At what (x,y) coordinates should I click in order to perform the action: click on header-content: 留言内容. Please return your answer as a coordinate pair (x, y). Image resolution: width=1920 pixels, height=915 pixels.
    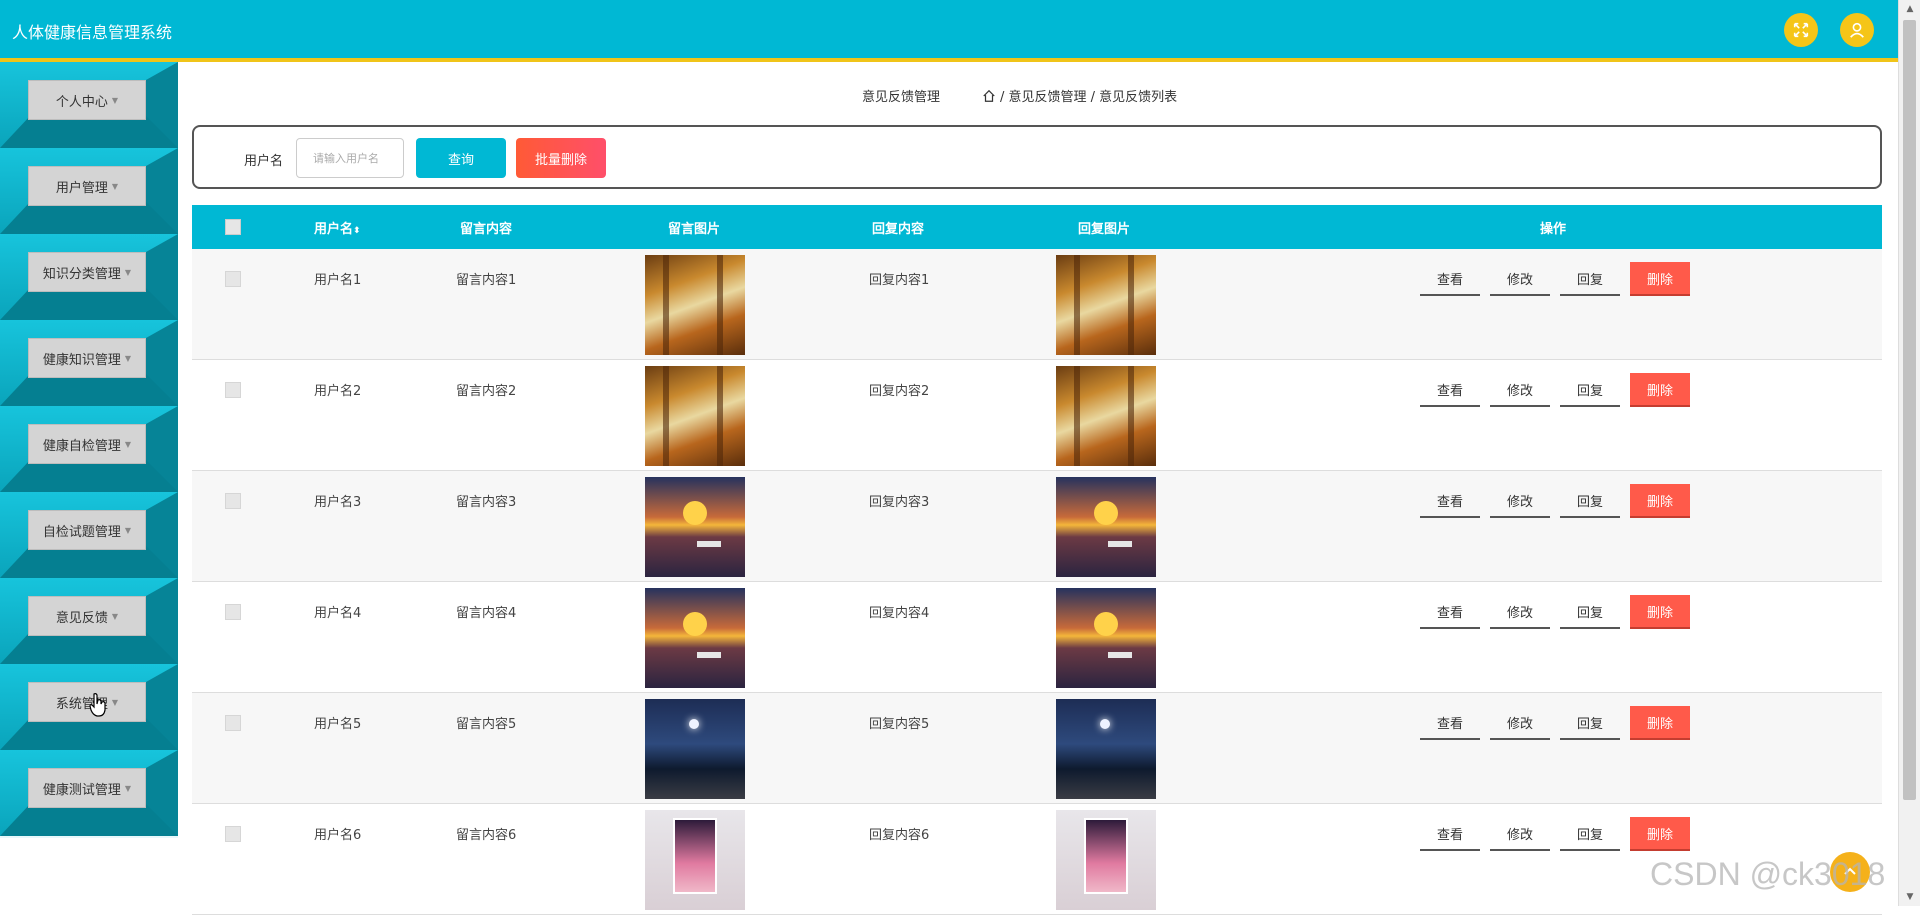
    Looking at the image, I should click on (486, 229).